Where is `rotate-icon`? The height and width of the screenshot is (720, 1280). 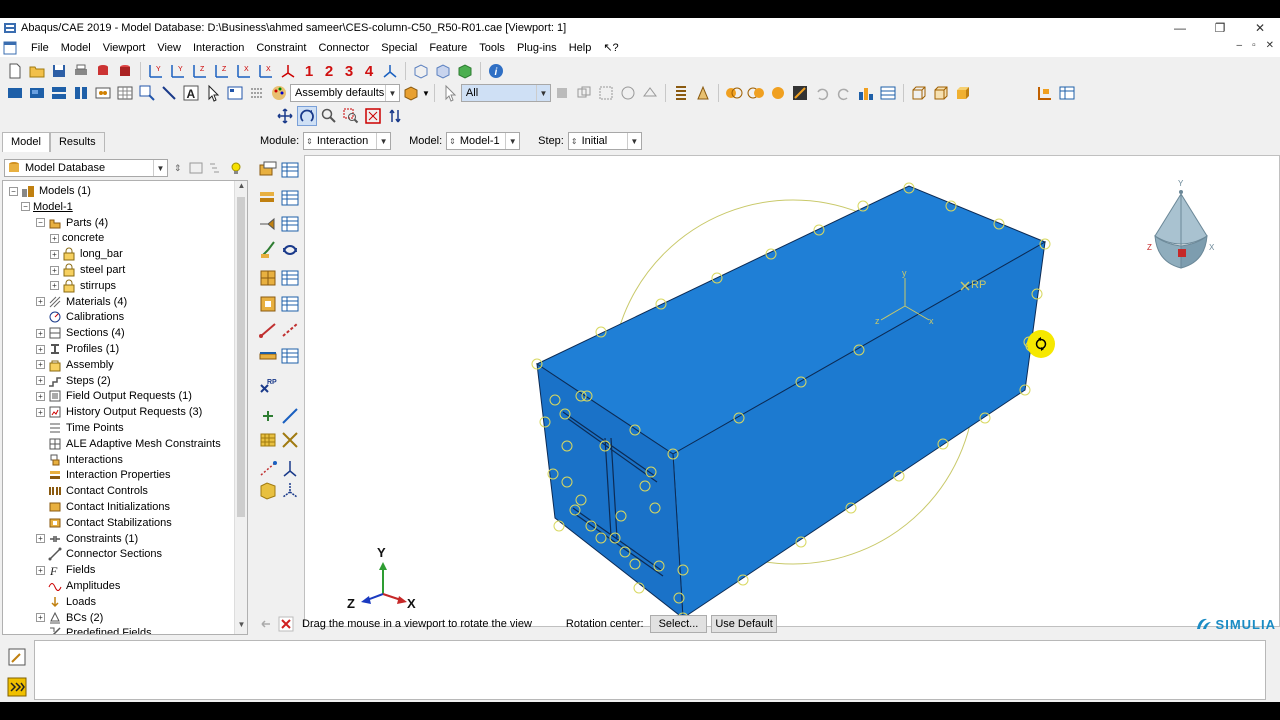
rotate-icon is located at coordinates (307, 116).